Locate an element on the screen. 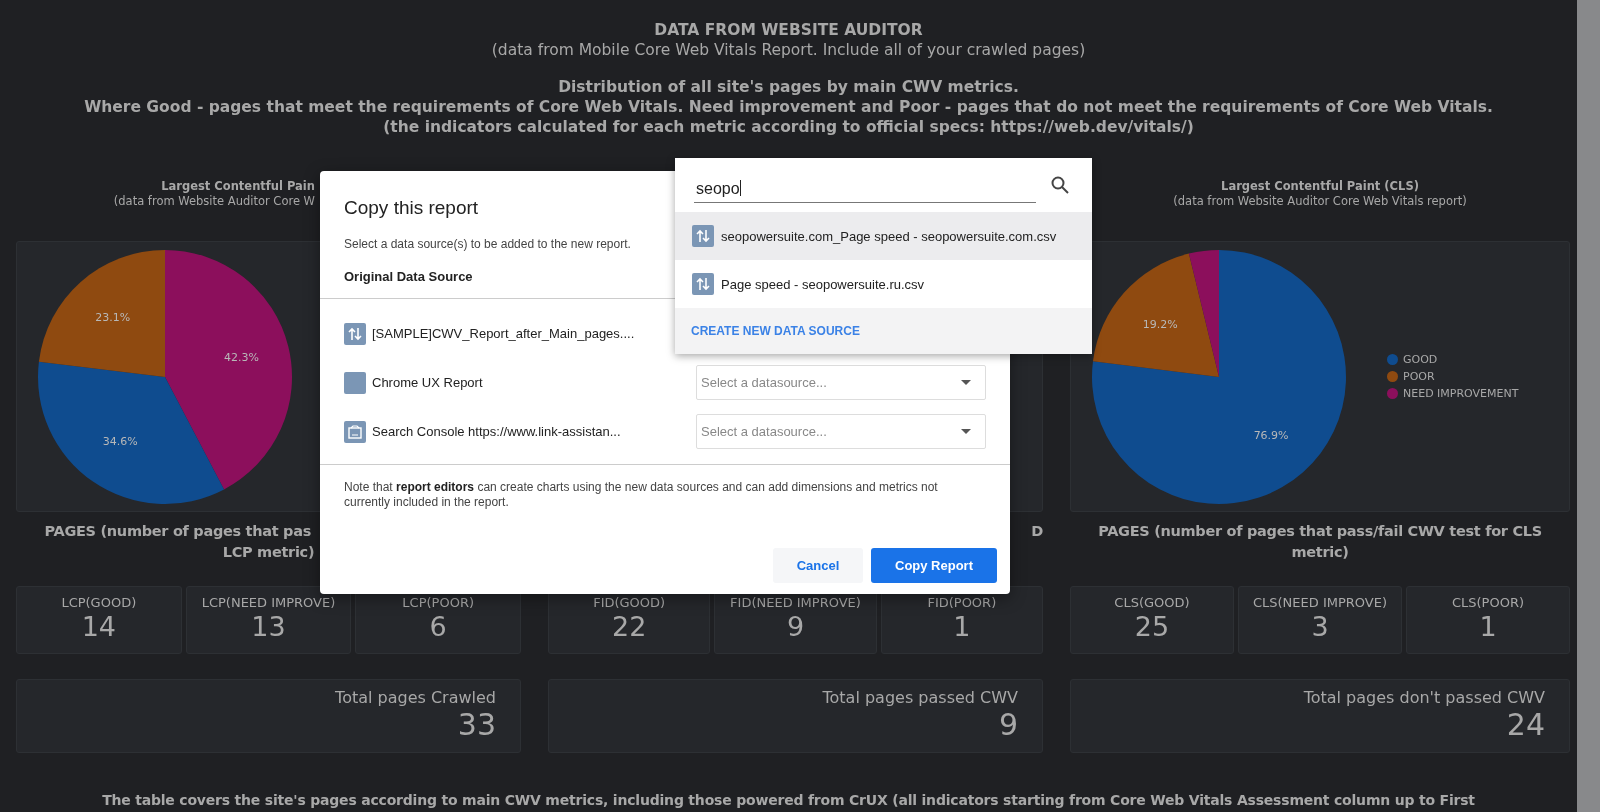 The image size is (1600, 812). chart-subtitle: (data from Website Auditor Core W is located at coordinates (213, 201).